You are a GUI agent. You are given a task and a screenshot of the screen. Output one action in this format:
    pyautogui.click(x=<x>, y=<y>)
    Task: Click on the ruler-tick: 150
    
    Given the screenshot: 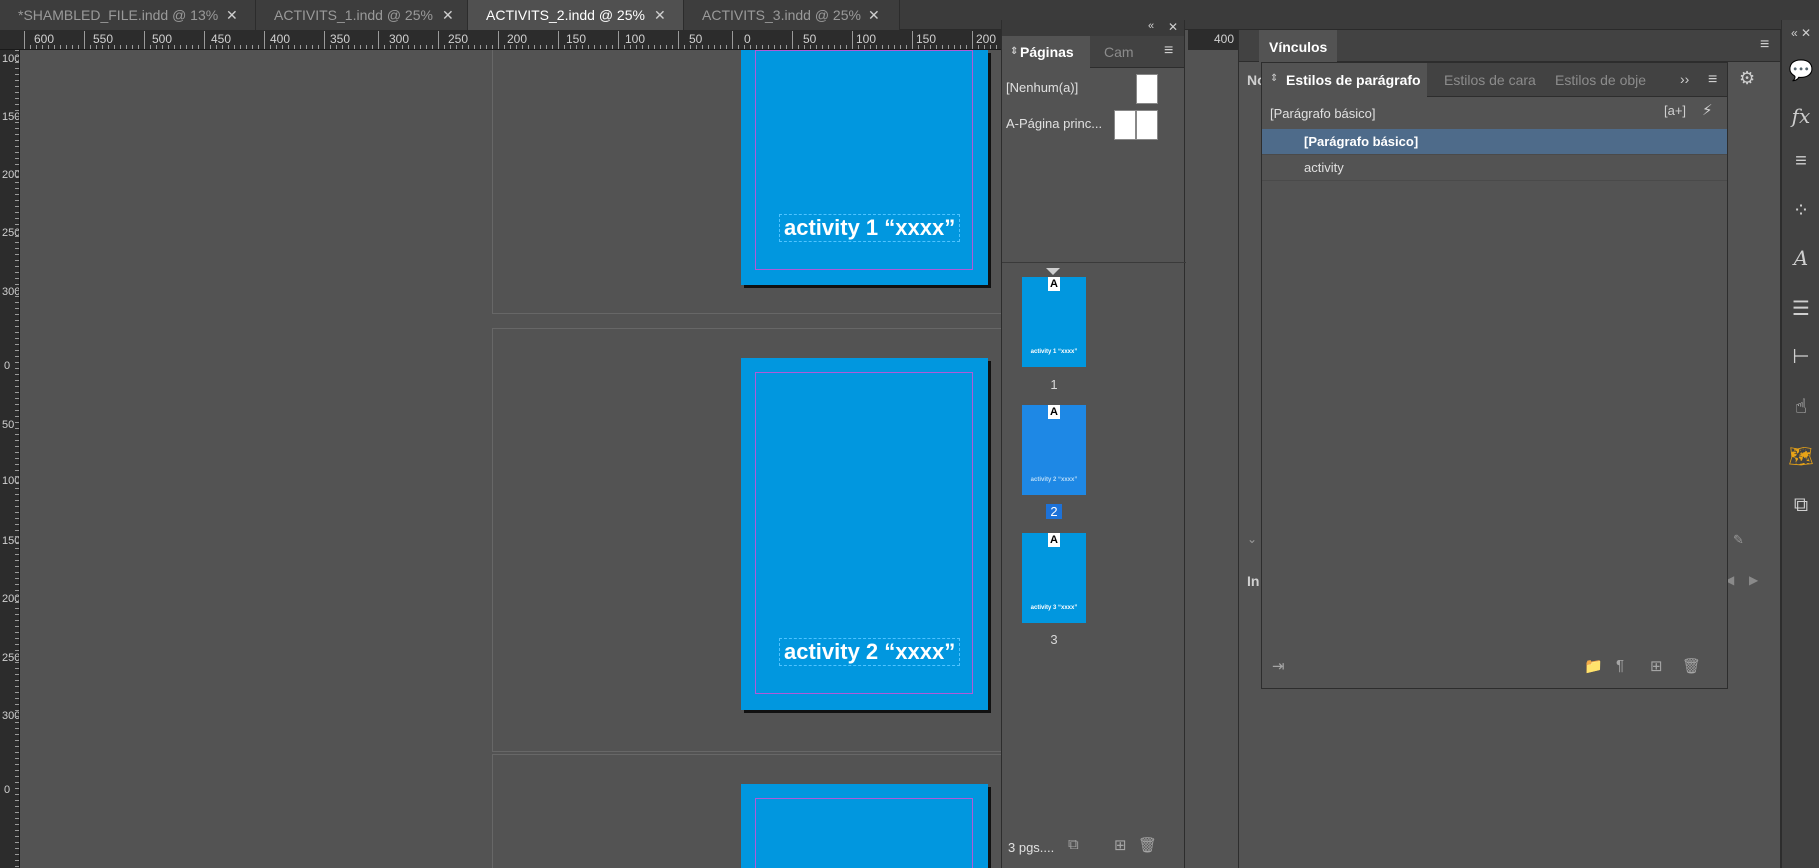 What is the action you would take?
    pyautogui.click(x=576, y=39)
    